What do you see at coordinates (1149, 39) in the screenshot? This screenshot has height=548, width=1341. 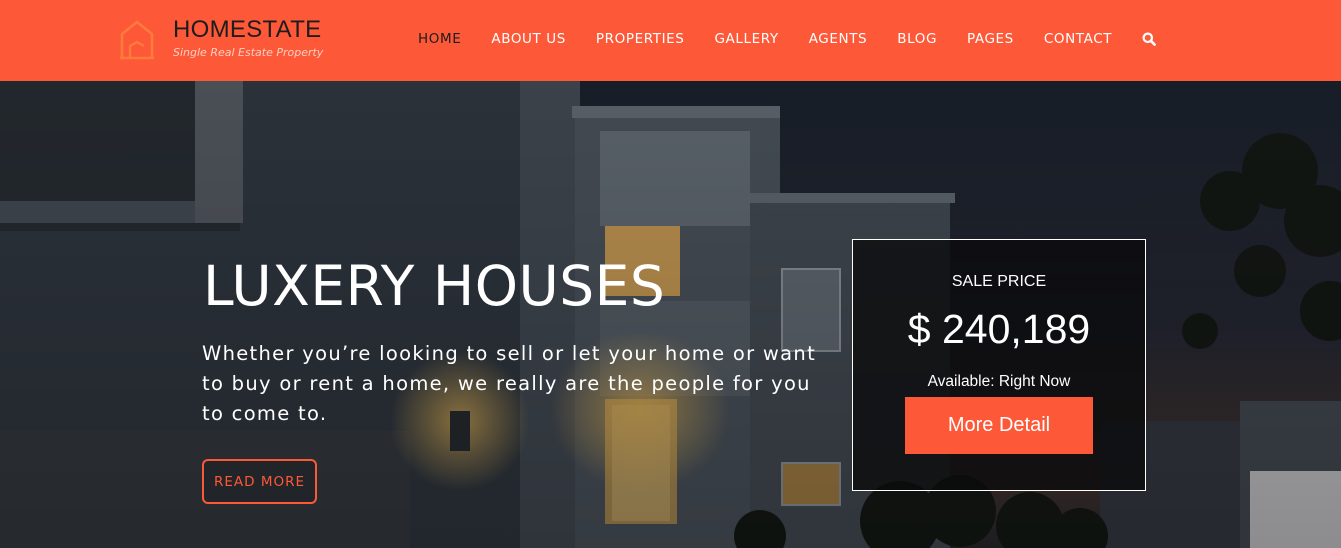 I see `search-icon` at bounding box center [1149, 39].